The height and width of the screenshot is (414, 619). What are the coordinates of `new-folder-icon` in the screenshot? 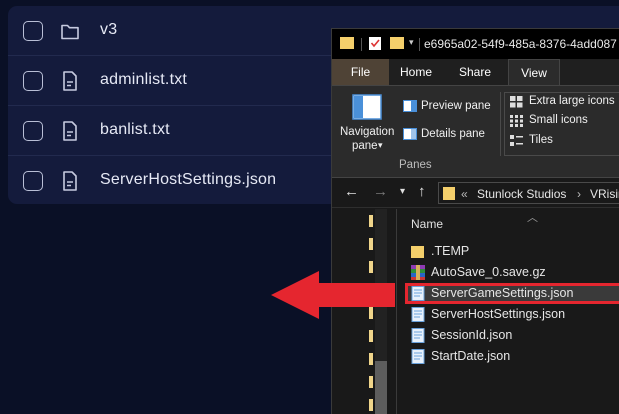 It's located at (397, 43).